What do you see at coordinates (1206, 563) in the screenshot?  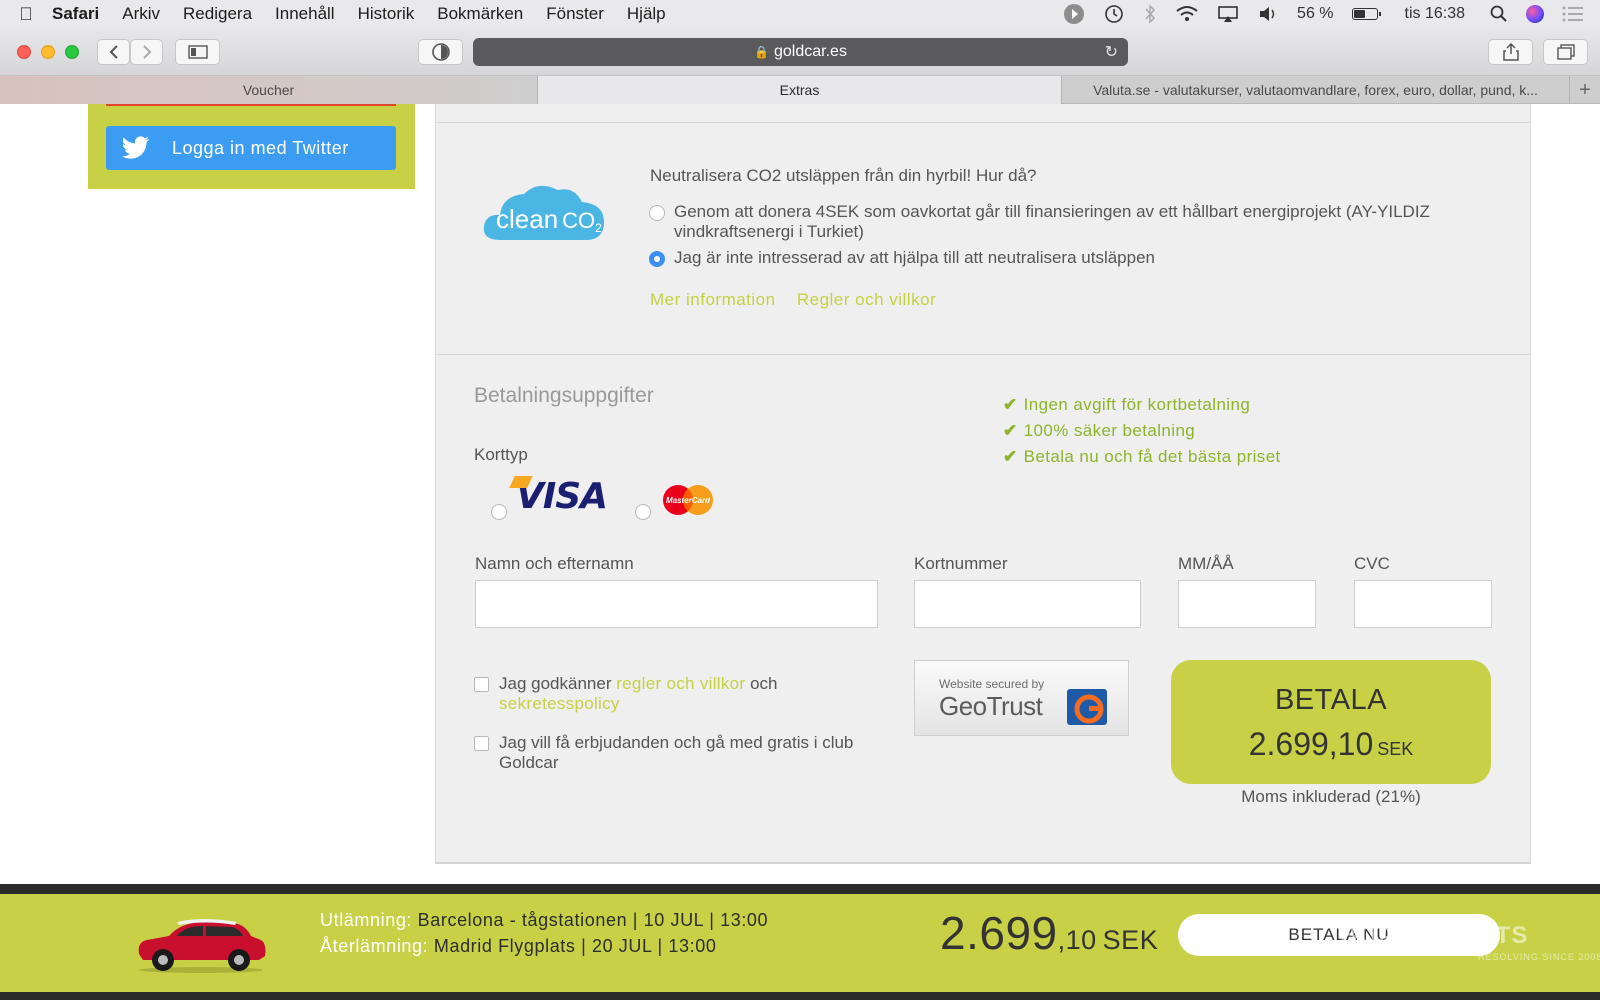 I see `expiry-label: MM/ÅÅ` at bounding box center [1206, 563].